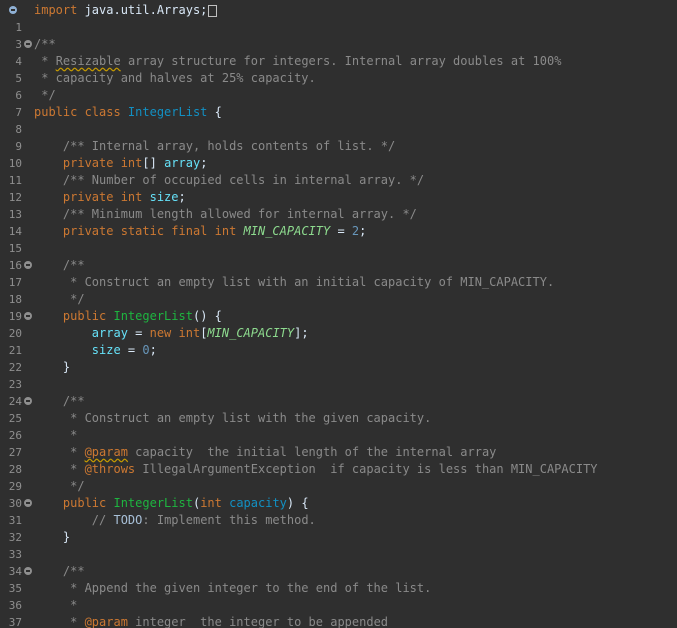 This screenshot has height=628, width=677. I want to click on gutter: 3, so click(16, 35).